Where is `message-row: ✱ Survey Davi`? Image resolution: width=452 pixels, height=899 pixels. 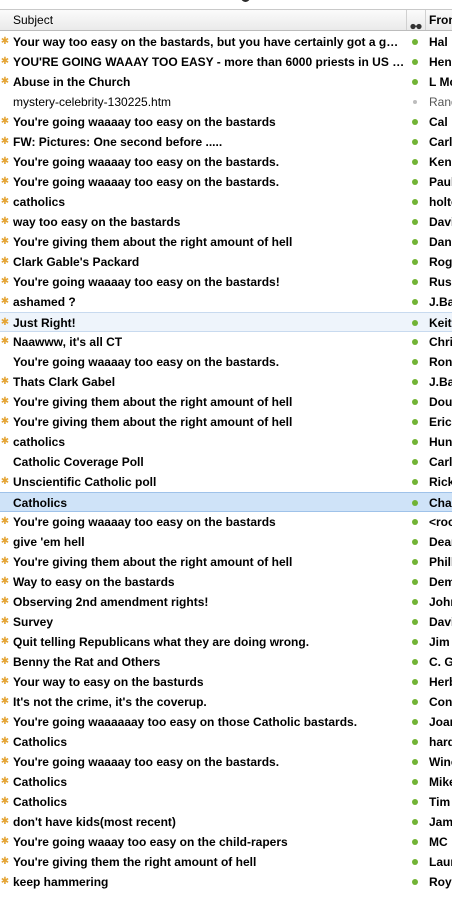
message-row: ✱ Survey Davi is located at coordinates (226, 622).